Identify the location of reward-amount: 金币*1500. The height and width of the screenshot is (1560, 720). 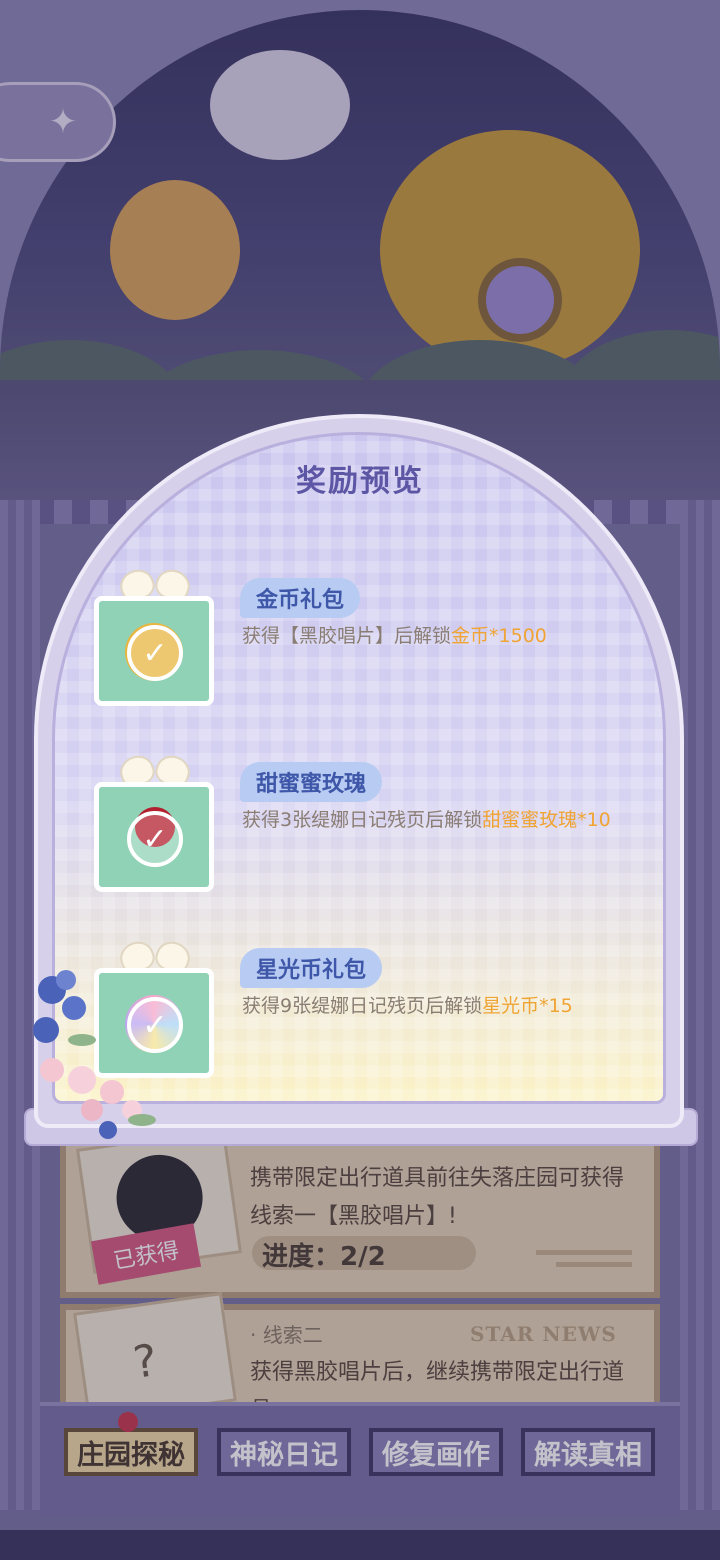
(499, 636).